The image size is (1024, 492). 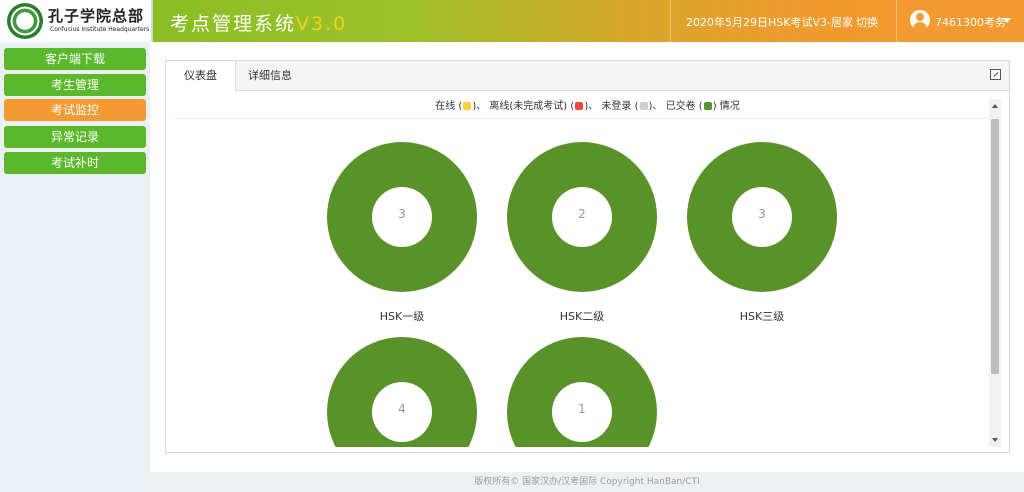 What do you see at coordinates (75, 85) in the screenshot?
I see `sidebar-item-candidate-management: 考生管理` at bounding box center [75, 85].